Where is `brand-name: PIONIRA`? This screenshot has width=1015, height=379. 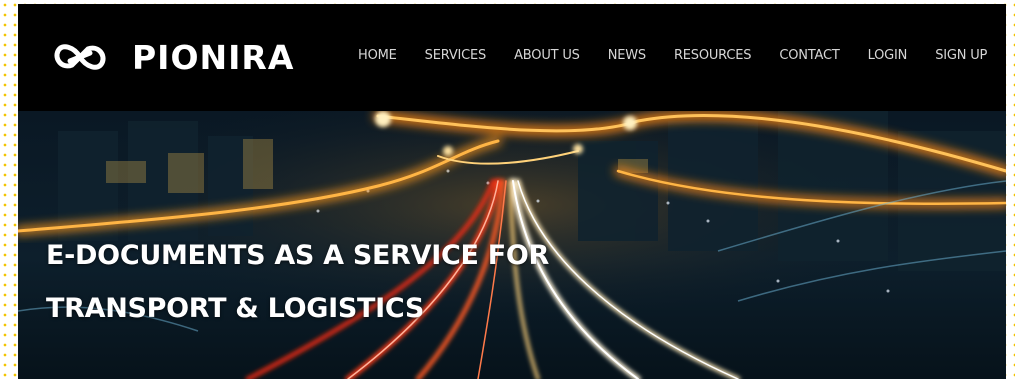
brand-name: PIONIRA is located at coordinates (213, 57).